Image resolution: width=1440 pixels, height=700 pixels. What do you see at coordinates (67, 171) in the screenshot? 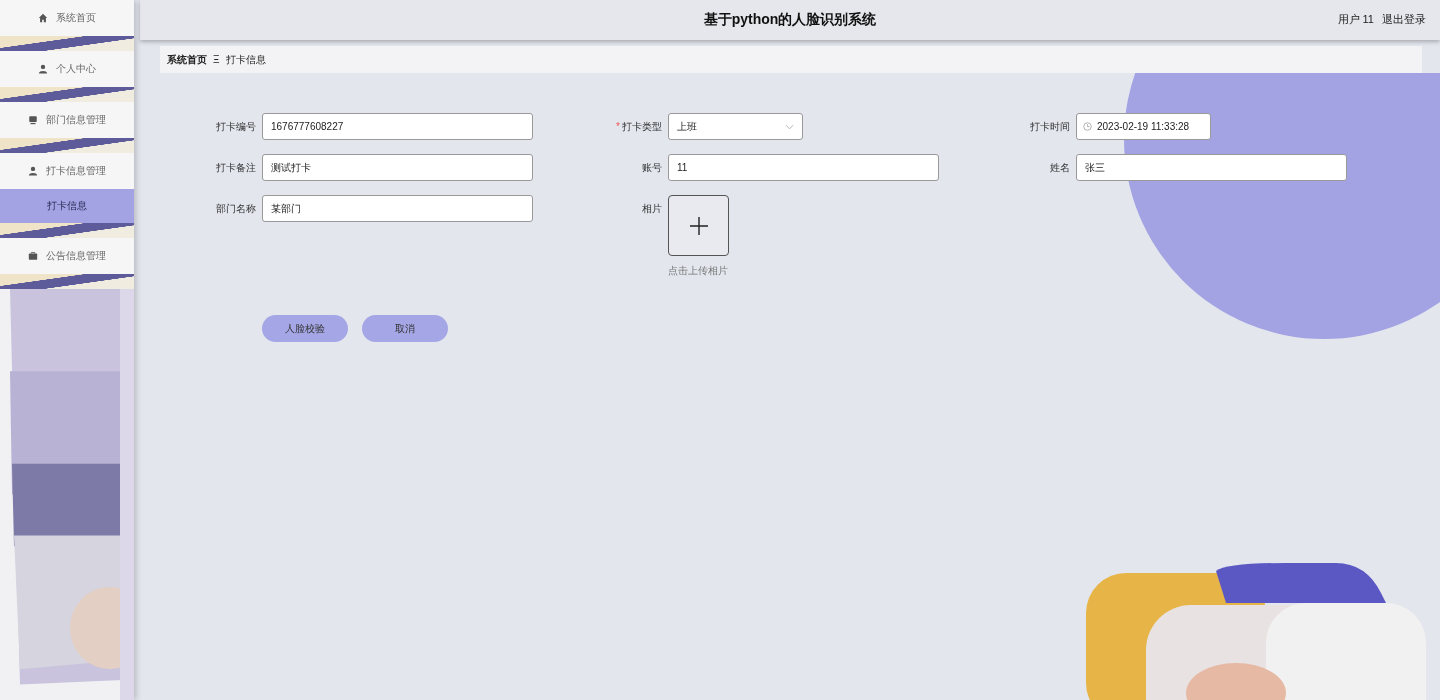
I see `sidebar-item: 打卡信息管理` at bounding box center [67, 171].